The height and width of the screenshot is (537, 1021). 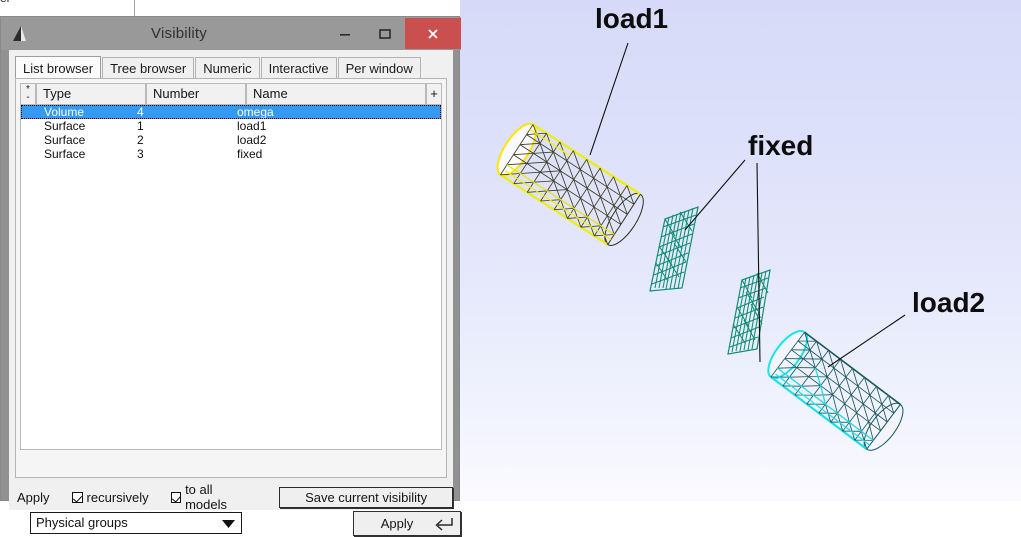 What do you see at coordinates (715, 195) in the screenshot?
I see `leader-line-fixed-a` at bounding box center [715, 195].